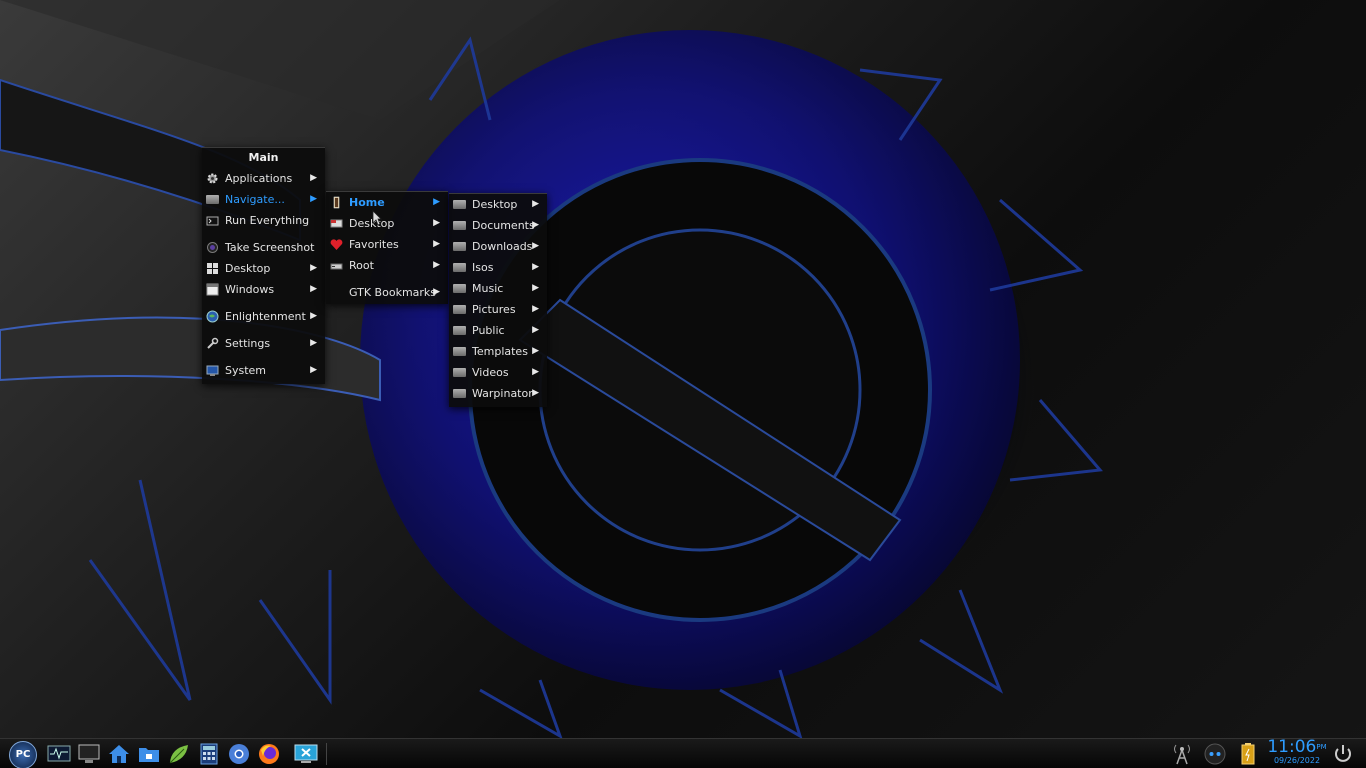 The height and width of the screenshot is (768, 1366). Describe the element at coordinates (259, 178) in the screenshot. I see `menu-item-label: Applications` at that location.